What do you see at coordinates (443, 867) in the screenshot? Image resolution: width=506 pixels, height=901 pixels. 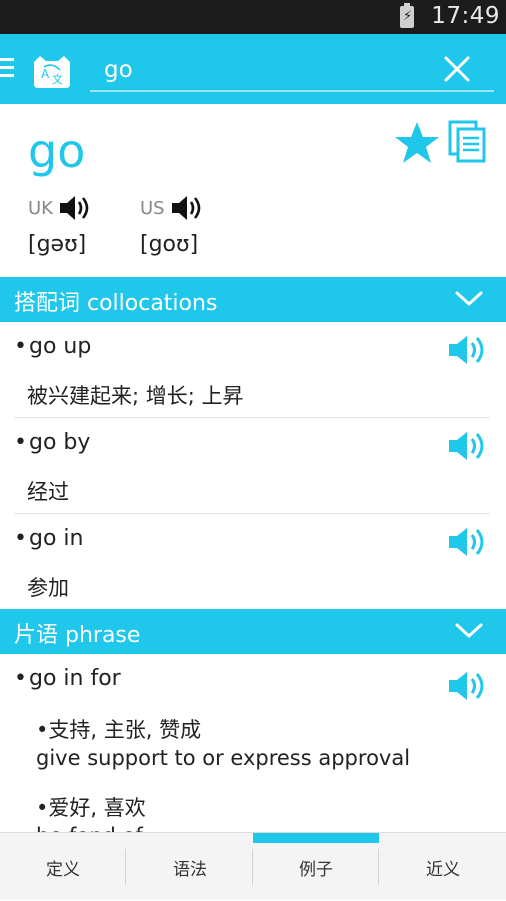 I see `tab-synonyms: 近义` at bounding box center [443, 867].